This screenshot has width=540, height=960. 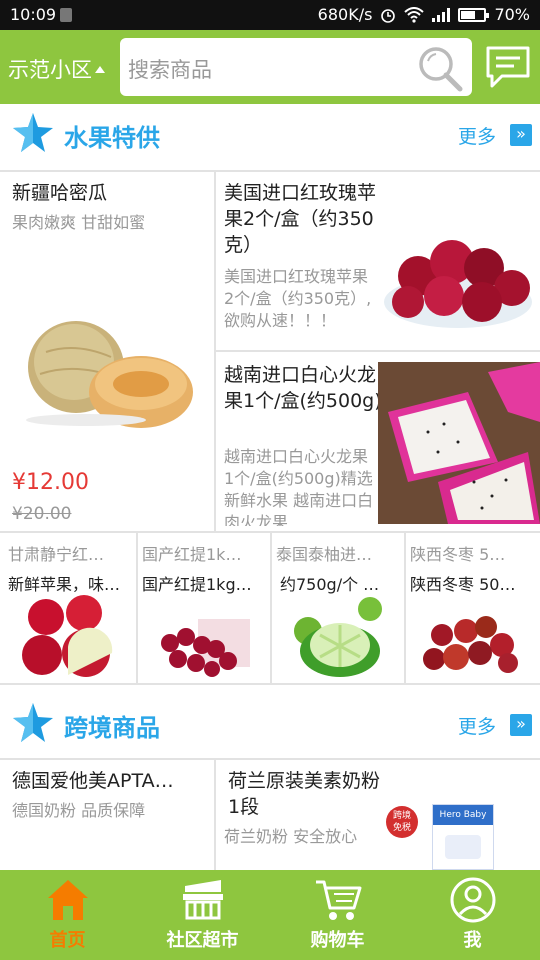 What do you see at coordinates (304, 794) in the screenshot?
I see `product-name: 荷兰原装美素奶粉1段` at bounding box center [304, 794].